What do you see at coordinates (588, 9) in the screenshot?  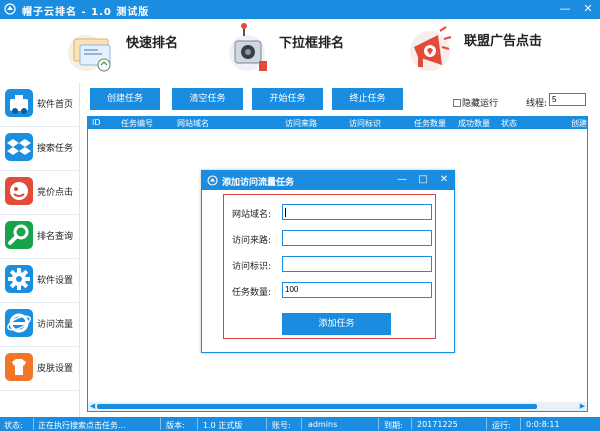 I see `close-button: ✕` at bounding box center [588, 9].